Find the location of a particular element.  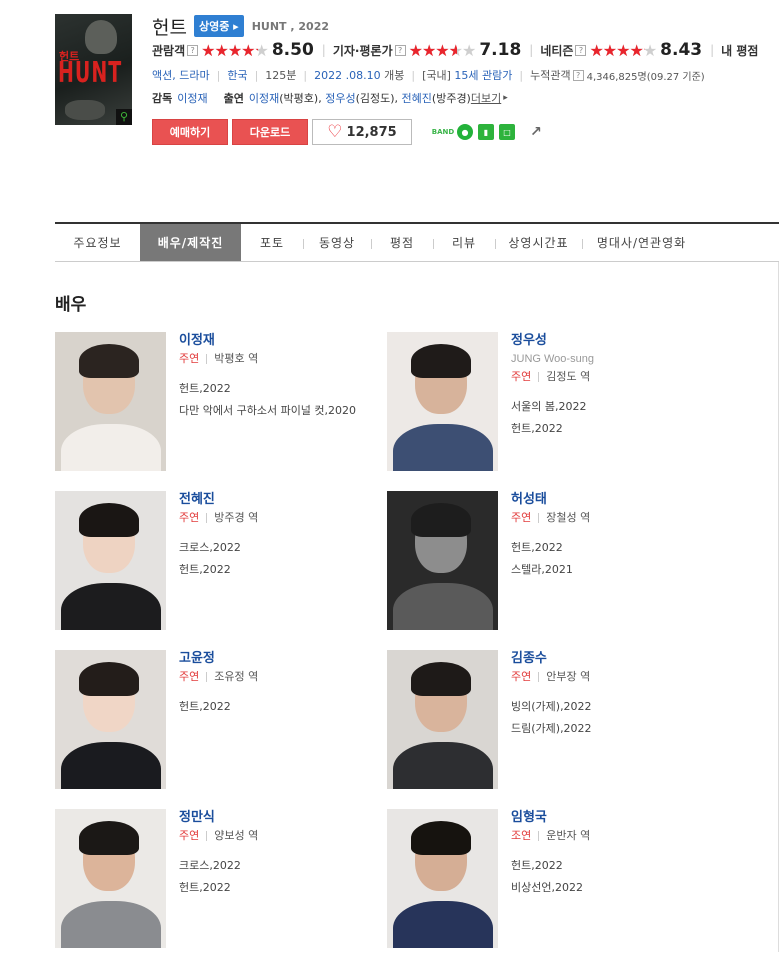

release-date-link: 2022 .08.10 is located at coordinates (347, 75).